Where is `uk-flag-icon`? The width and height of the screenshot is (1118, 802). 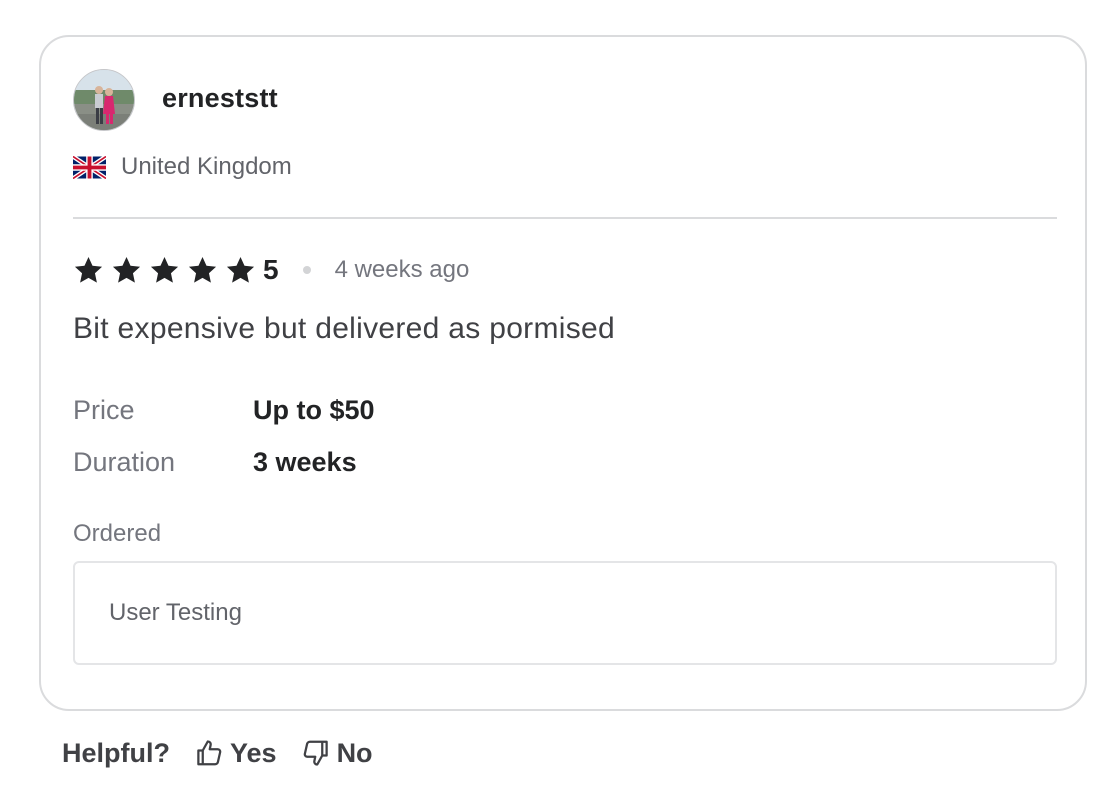
uk-flag-icon is located at coordinates (89, 167).